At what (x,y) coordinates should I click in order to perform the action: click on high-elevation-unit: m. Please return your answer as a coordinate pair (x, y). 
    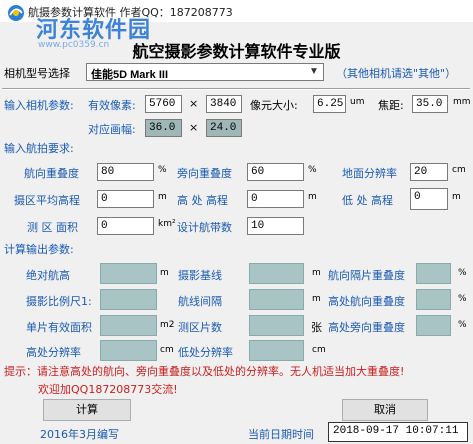
    Looking at the image, I should click on (312, 197).